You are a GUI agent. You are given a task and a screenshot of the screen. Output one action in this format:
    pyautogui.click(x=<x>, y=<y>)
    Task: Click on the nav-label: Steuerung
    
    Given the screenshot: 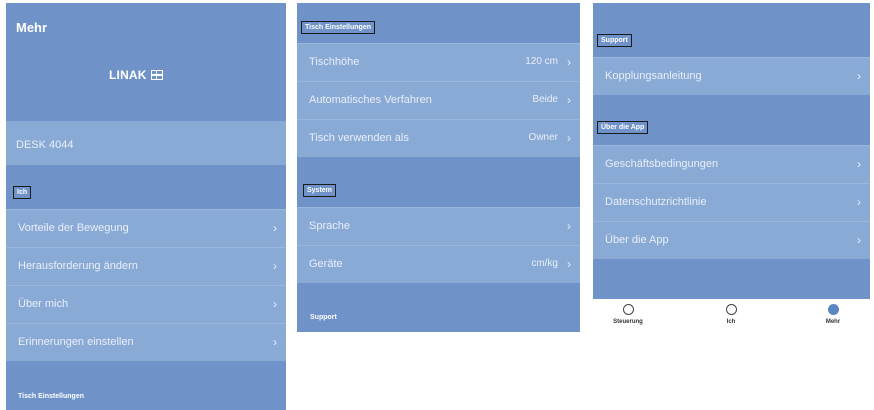 What is the action you would take?
    pyautogui.click(x=628, y=322)
    